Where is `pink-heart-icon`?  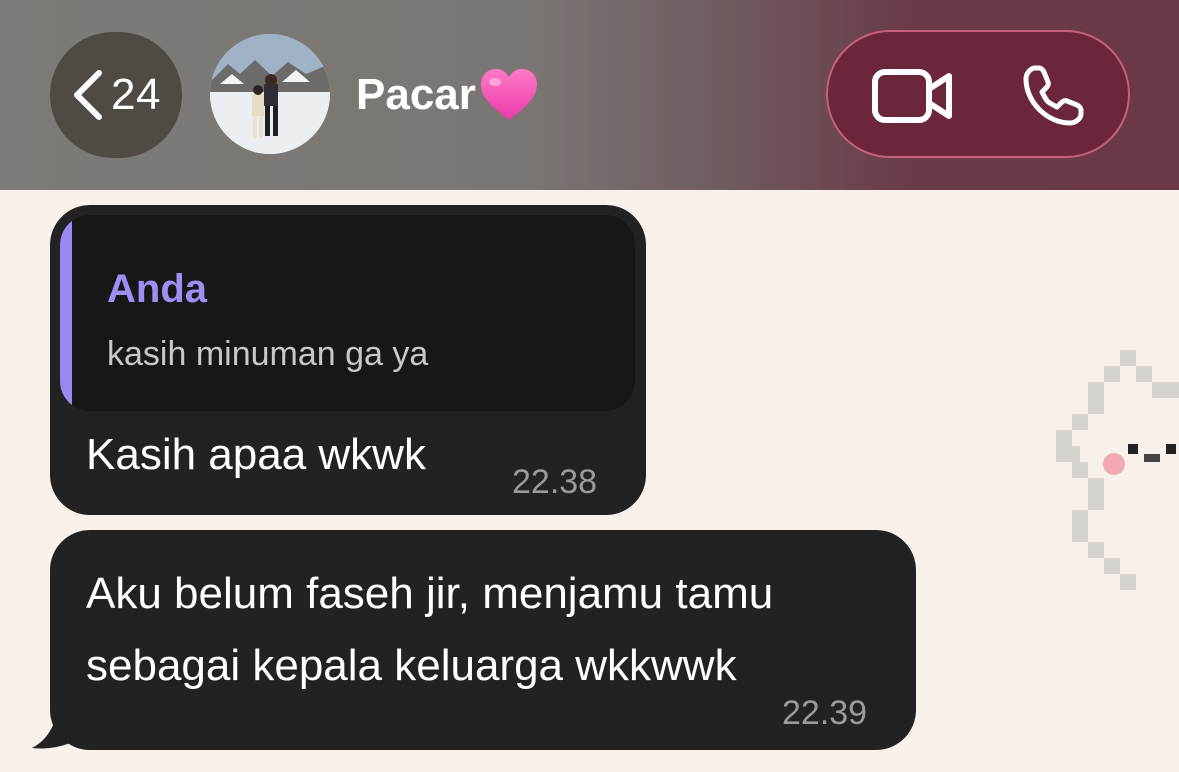 pink-heart-icon is located at coordinates (508, 94).